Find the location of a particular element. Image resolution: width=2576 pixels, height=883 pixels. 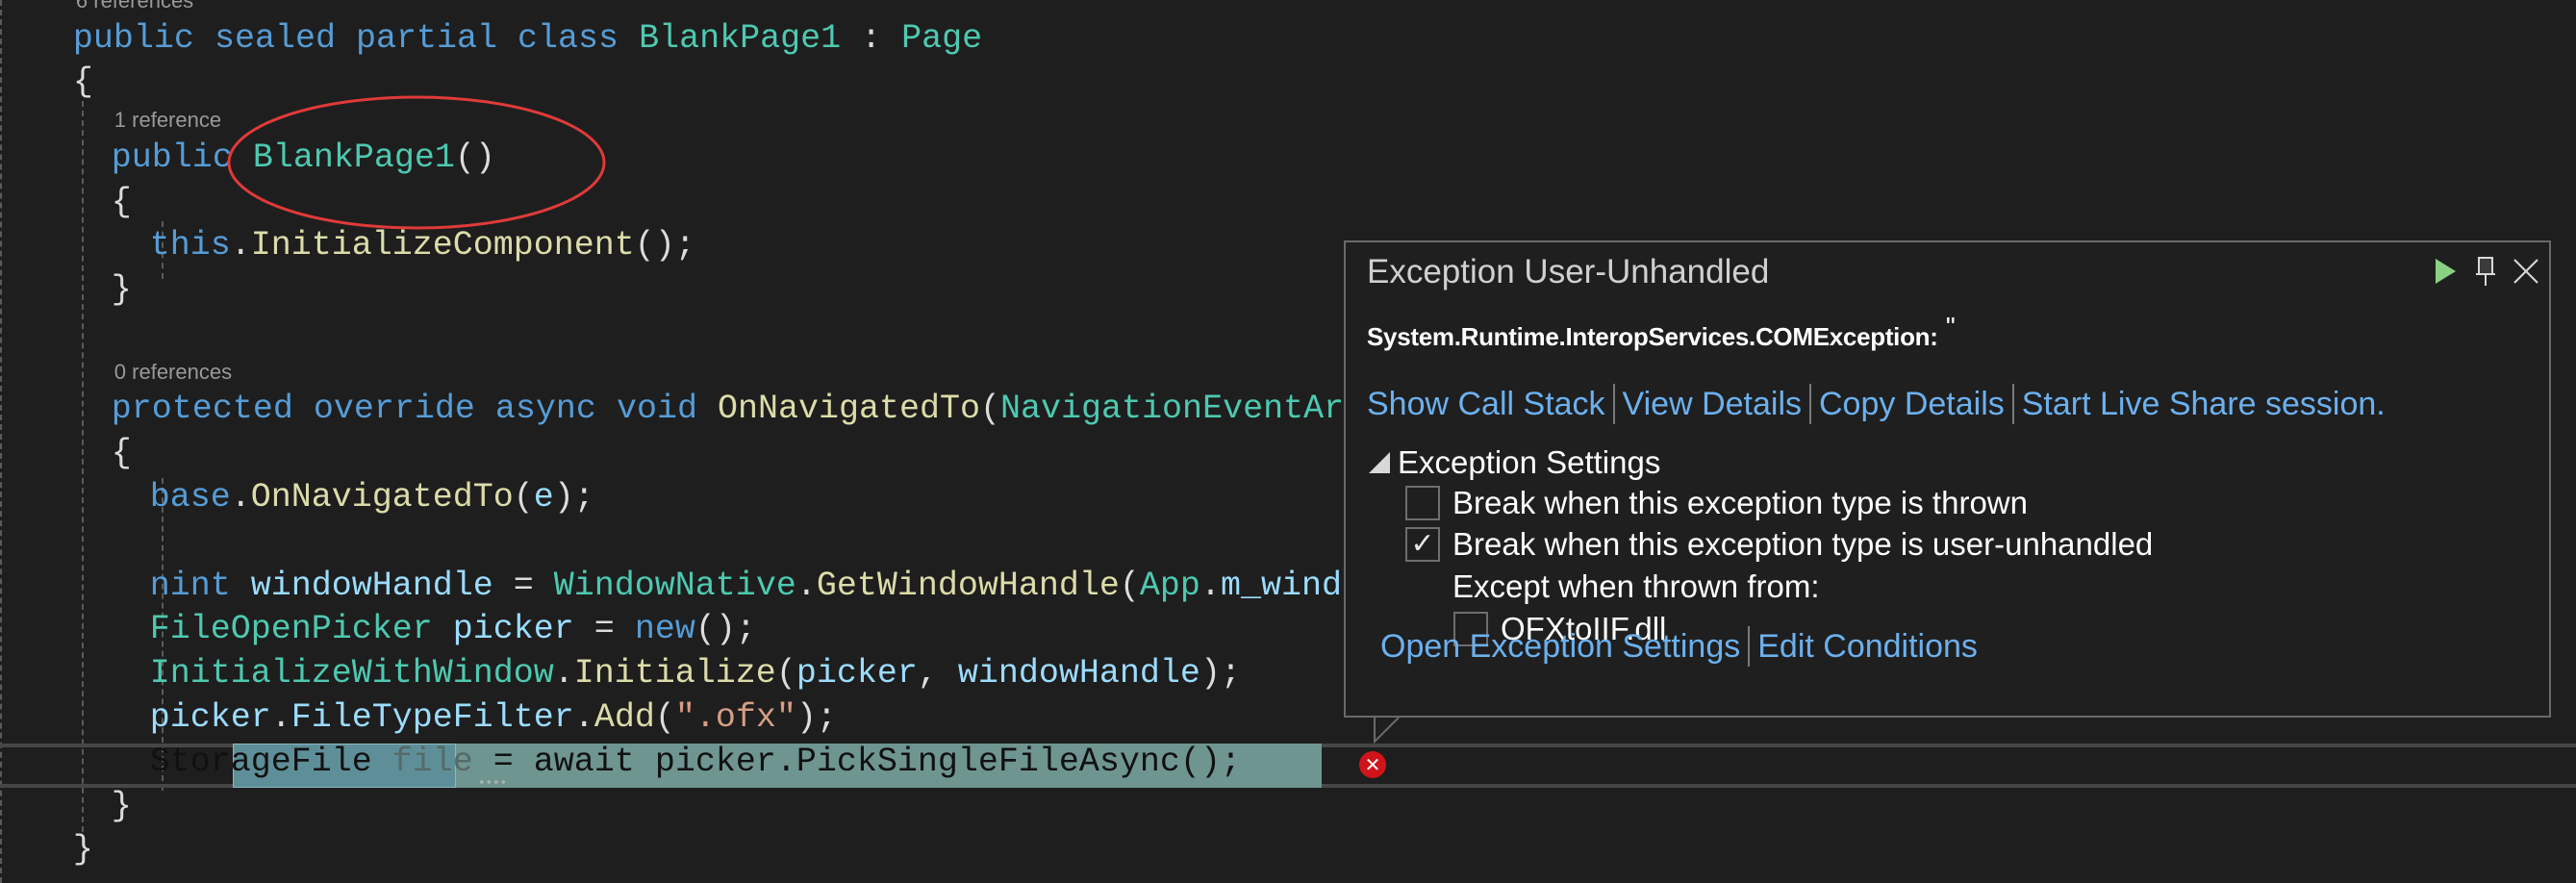

code-token: windowHandle is located at coordinates (371, 585).